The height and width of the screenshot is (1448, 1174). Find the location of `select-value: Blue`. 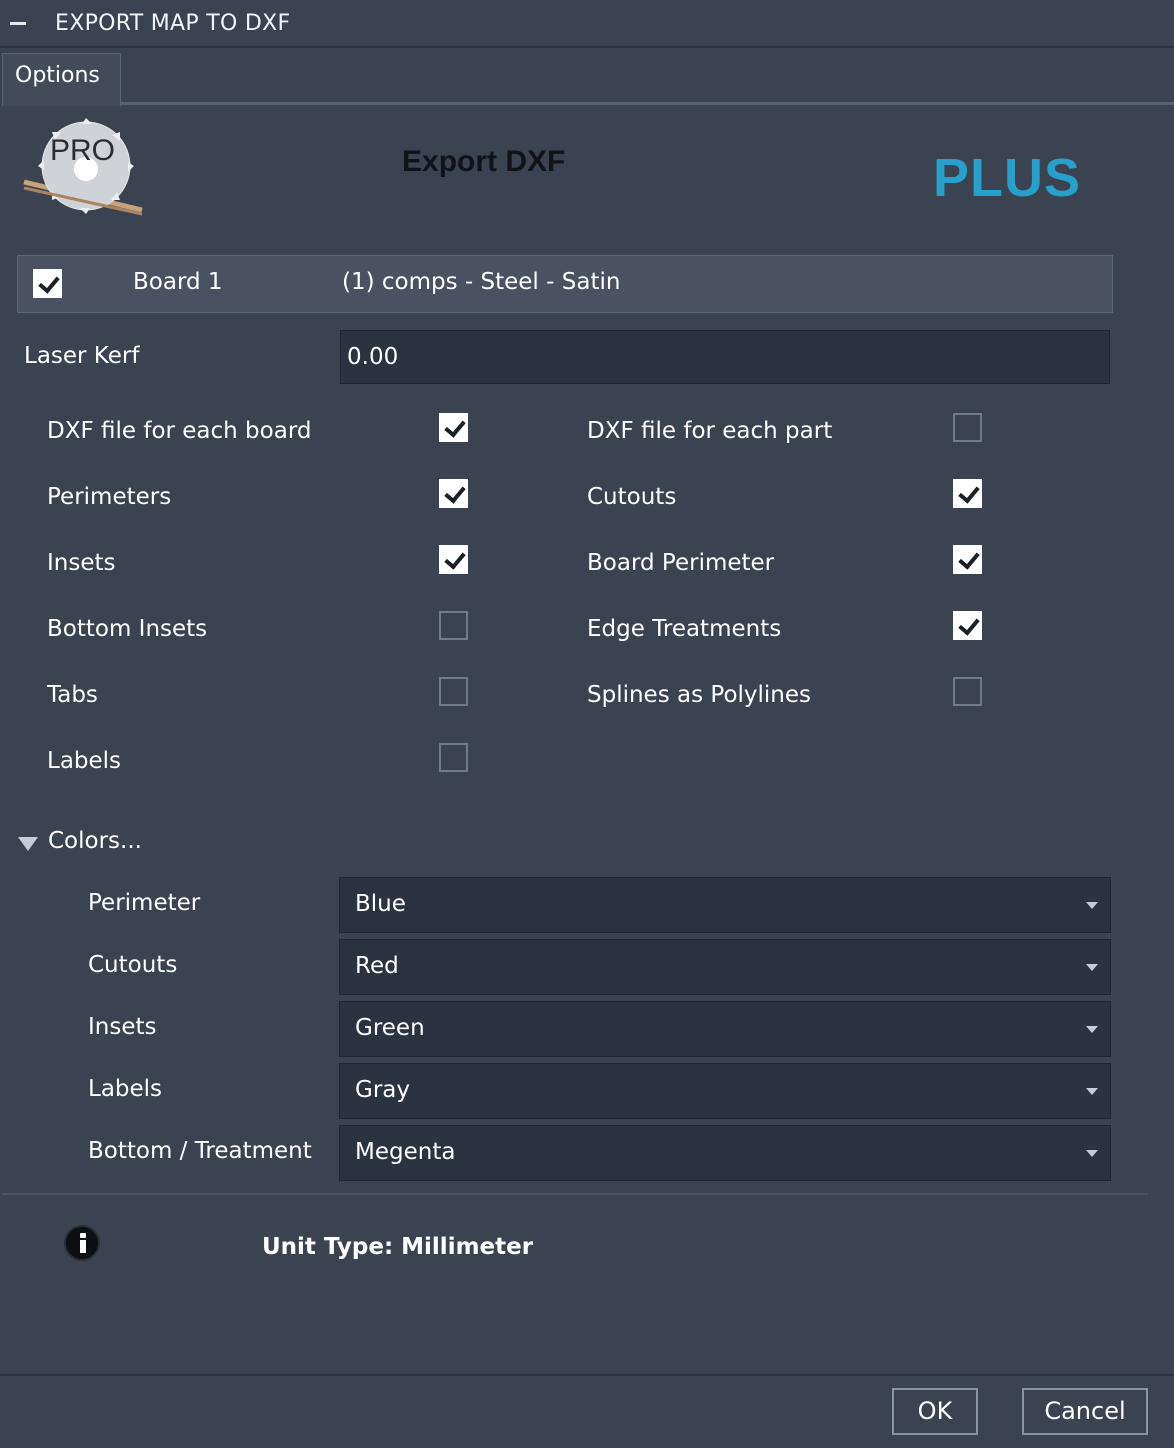

select-value: Blue is located at coordinates (380, 904).